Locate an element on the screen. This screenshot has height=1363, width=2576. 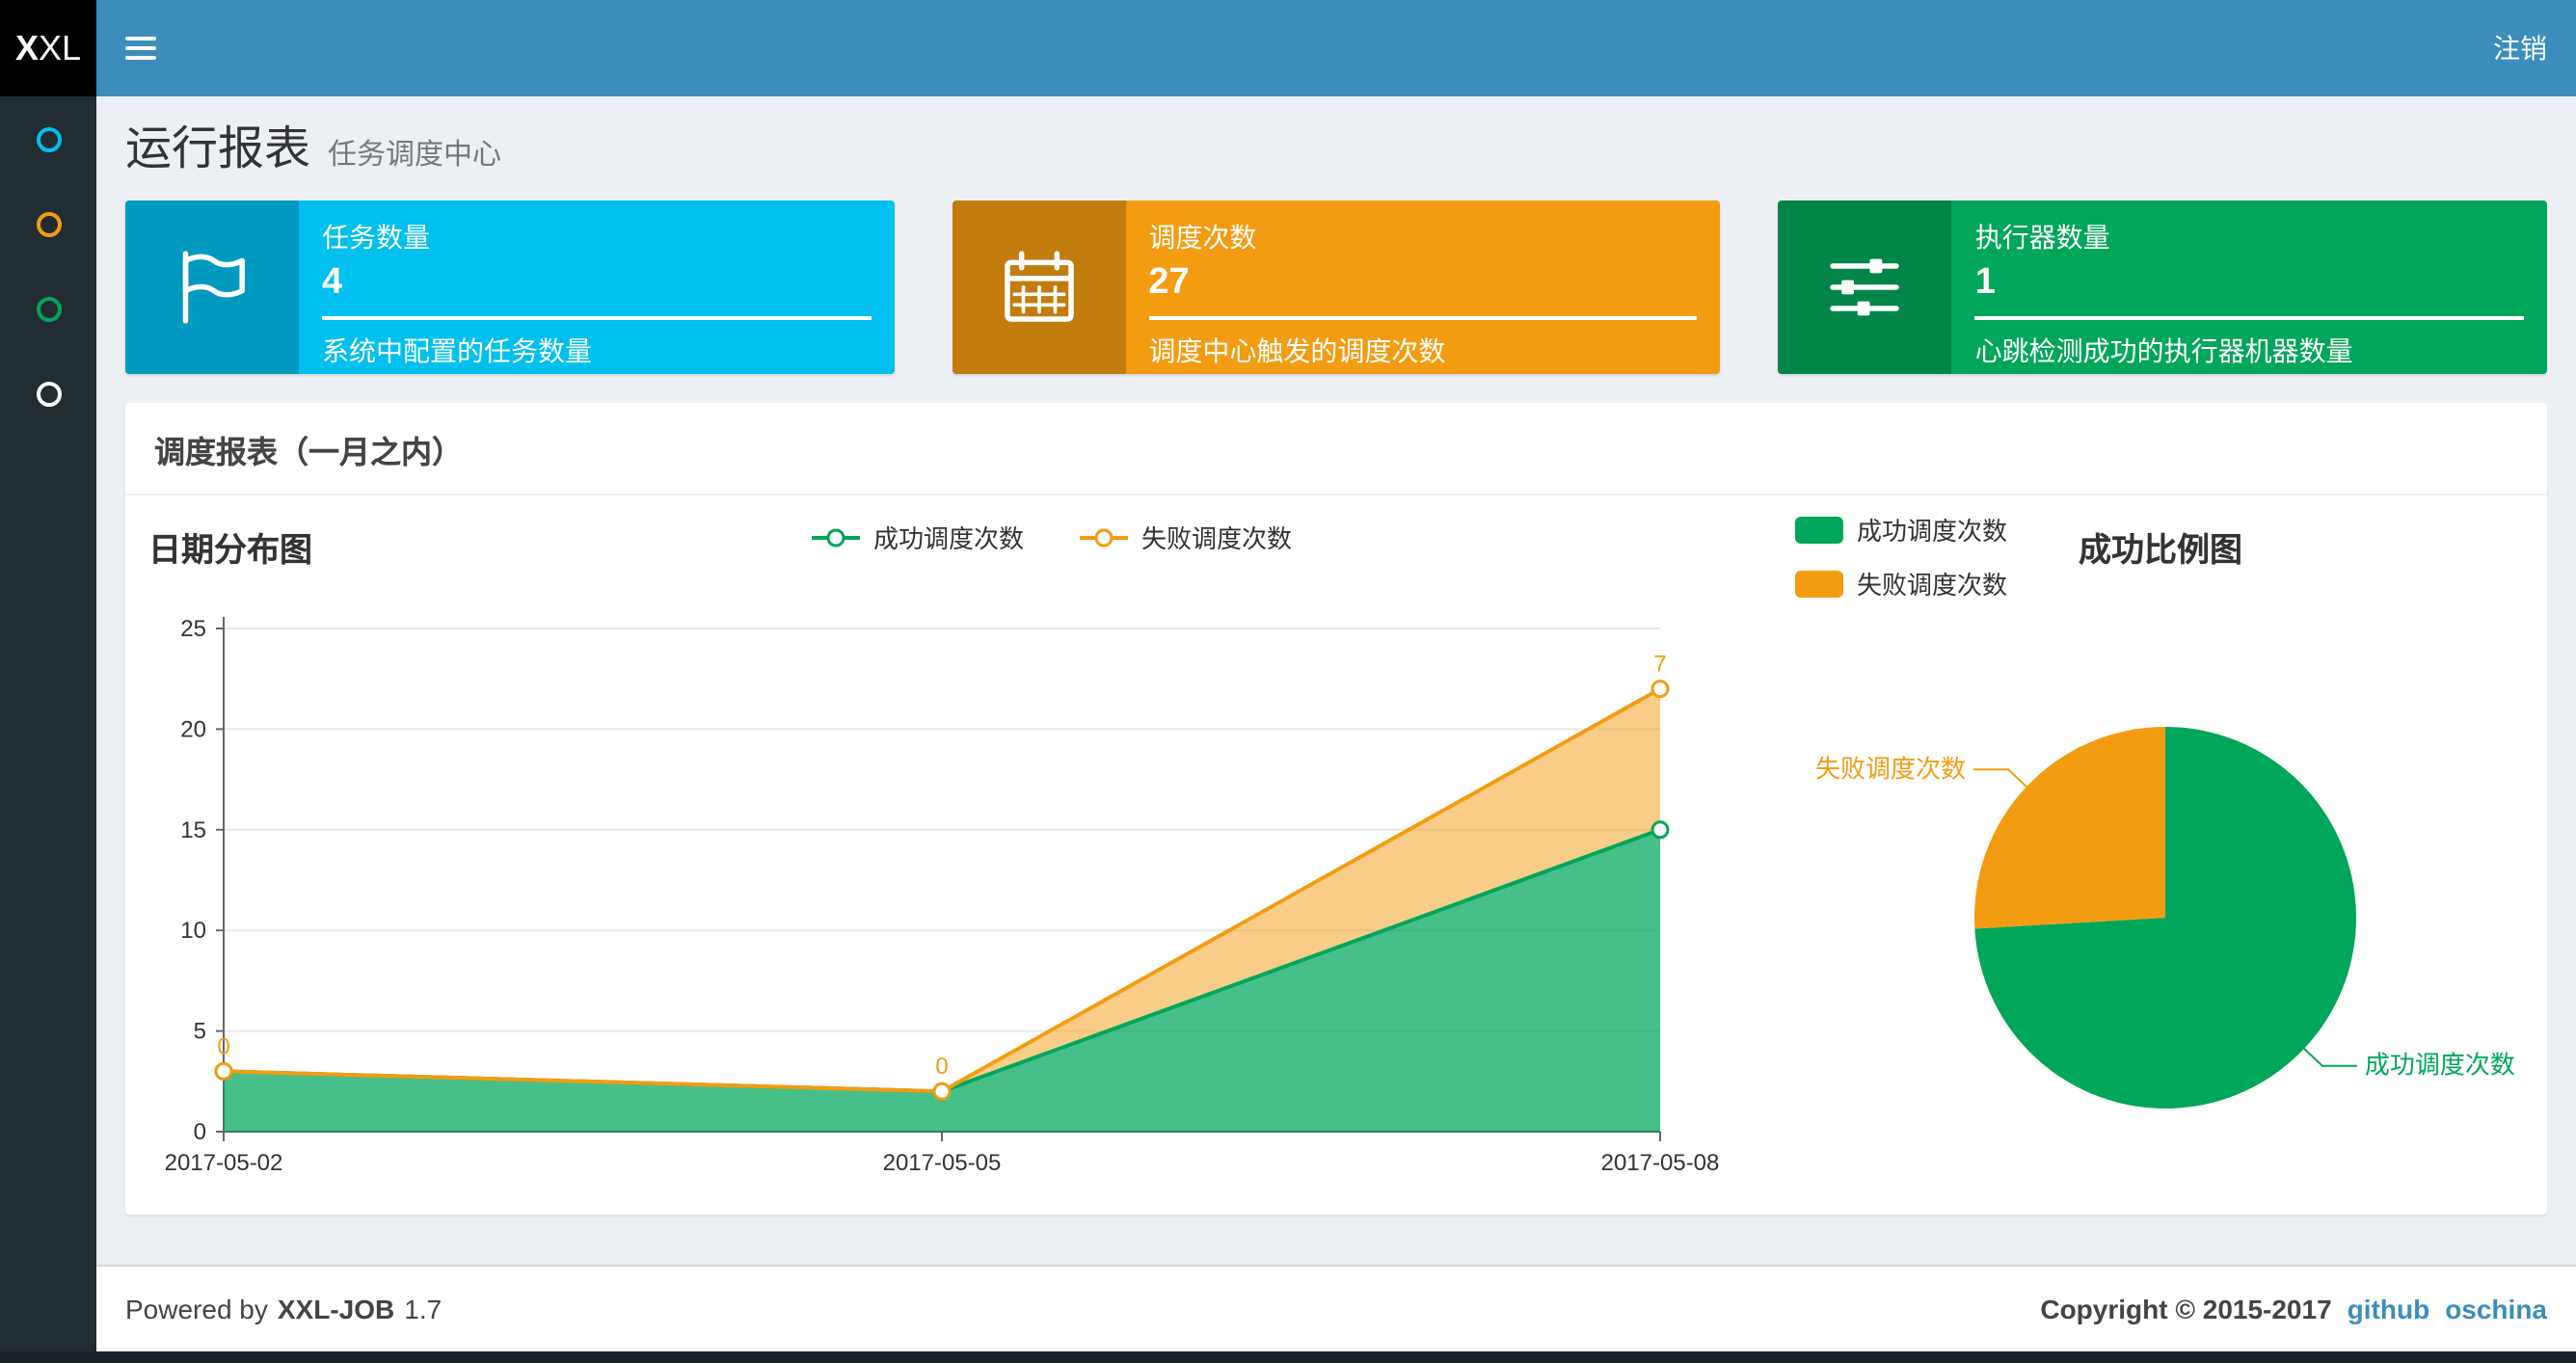
flag-icon is located at coordinates (212, 287).